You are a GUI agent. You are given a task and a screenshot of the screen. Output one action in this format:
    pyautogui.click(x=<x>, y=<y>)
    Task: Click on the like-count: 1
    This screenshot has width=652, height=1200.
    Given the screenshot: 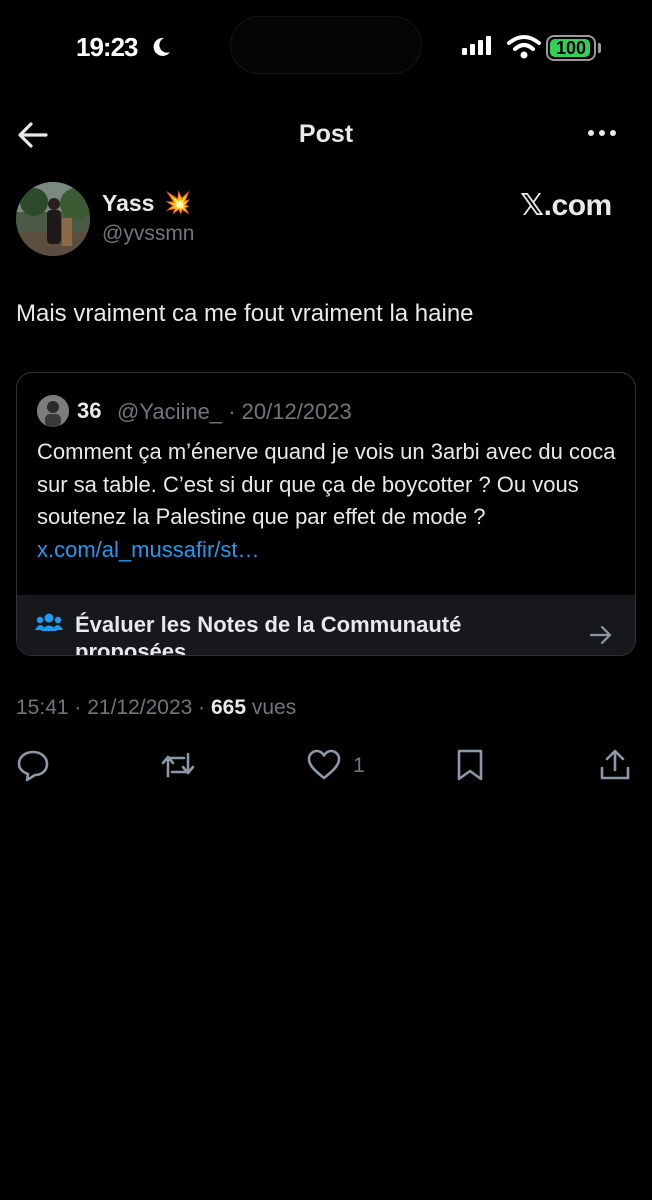 What is the action you would take?
    pyautogui.click(x=359, y=765)
    